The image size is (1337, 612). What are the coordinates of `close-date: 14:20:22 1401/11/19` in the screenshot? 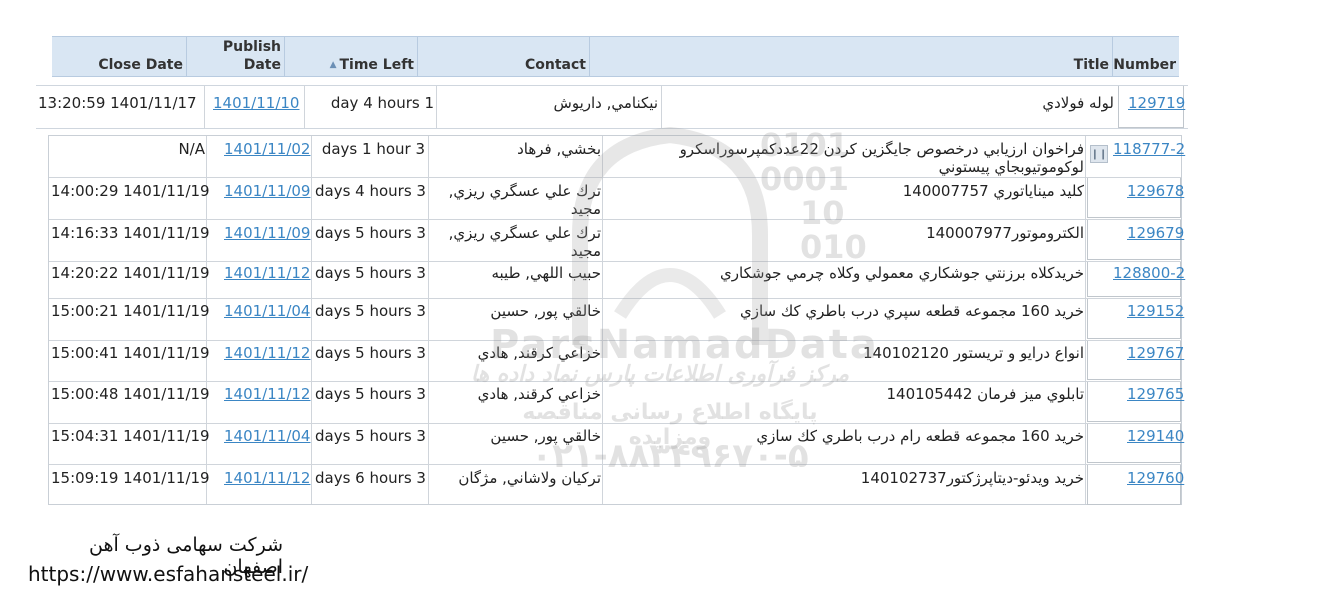 It's located at (130, 273).